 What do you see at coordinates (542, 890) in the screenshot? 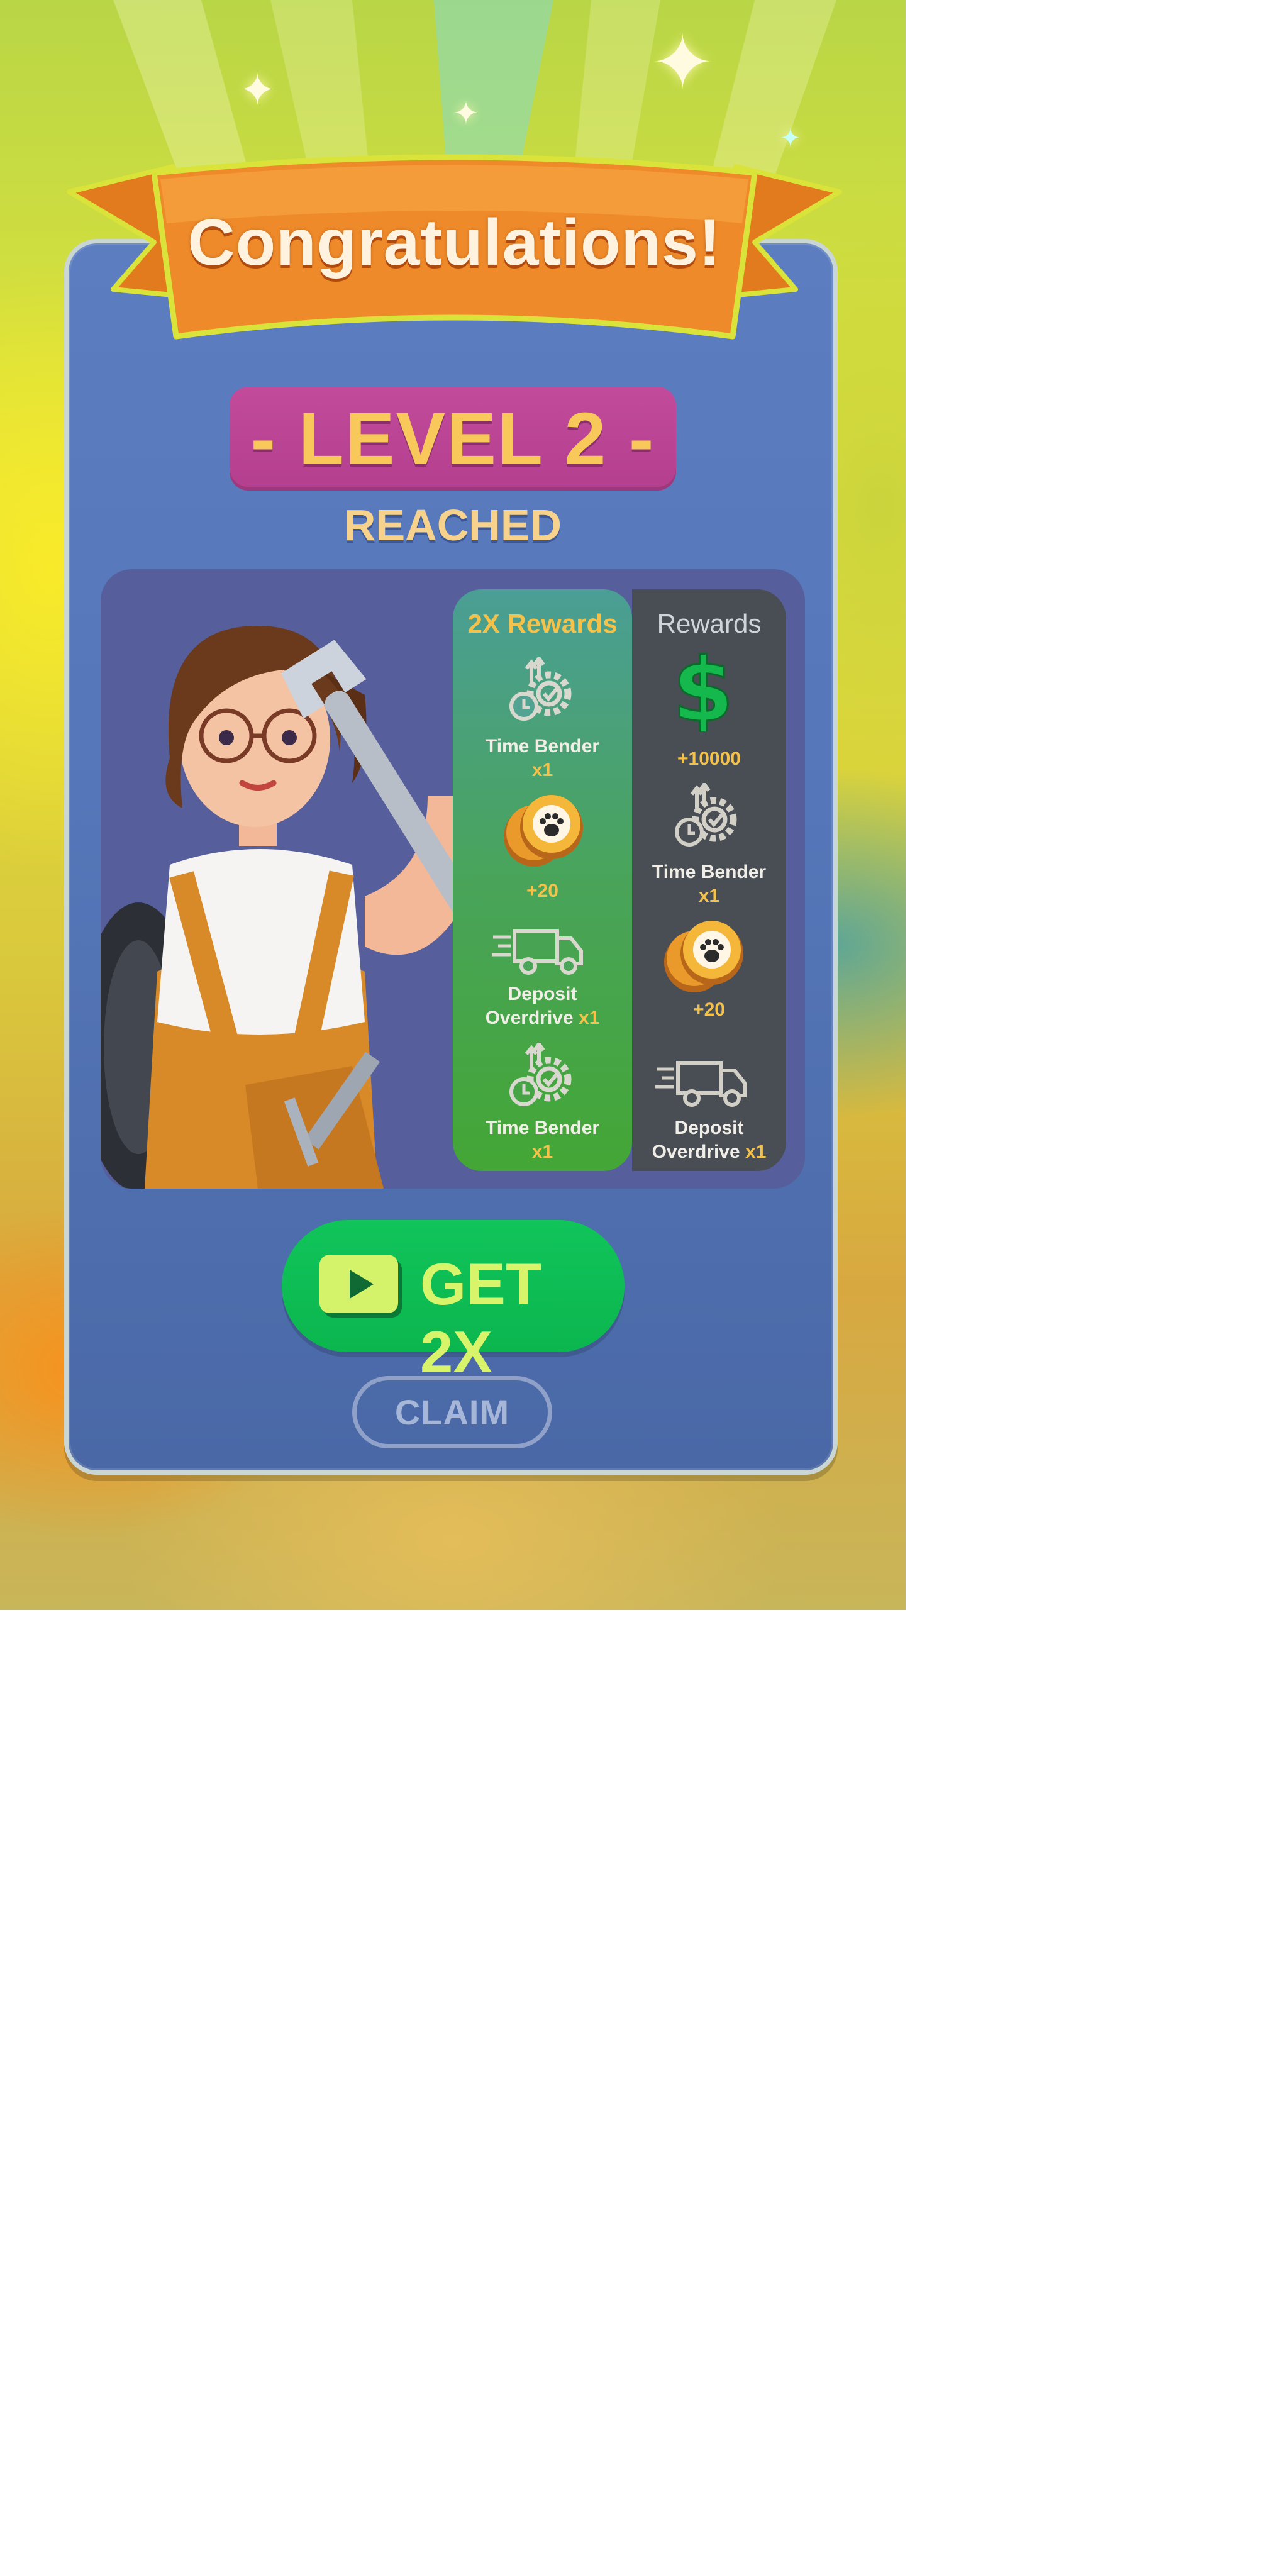
I see `reward-2x-value: +20` at bounding box center [542, 890].